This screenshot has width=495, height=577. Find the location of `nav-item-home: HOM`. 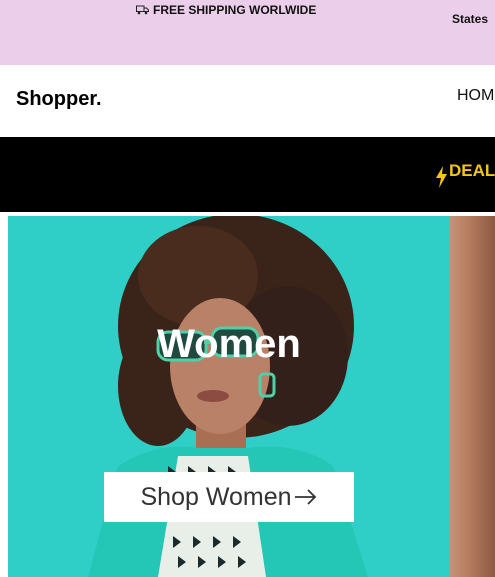

nav-item-home: HOM is located at coordinates (475, 96).